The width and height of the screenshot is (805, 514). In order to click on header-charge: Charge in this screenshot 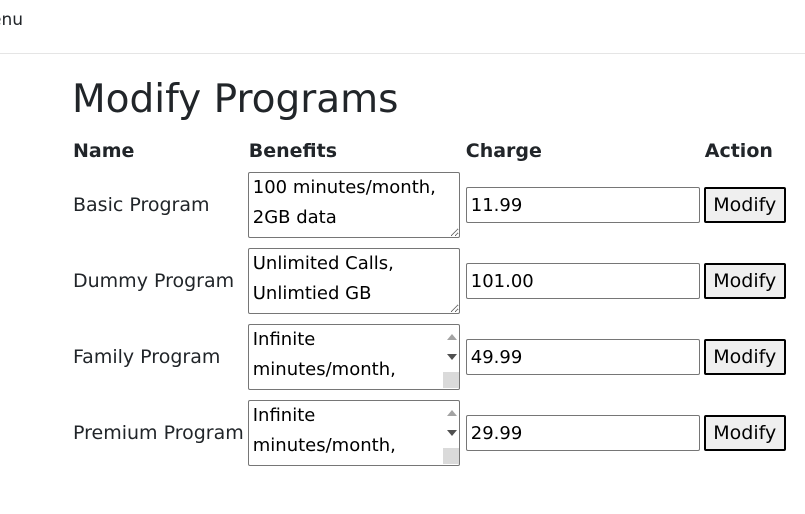, I will do `click(503, 151)`.